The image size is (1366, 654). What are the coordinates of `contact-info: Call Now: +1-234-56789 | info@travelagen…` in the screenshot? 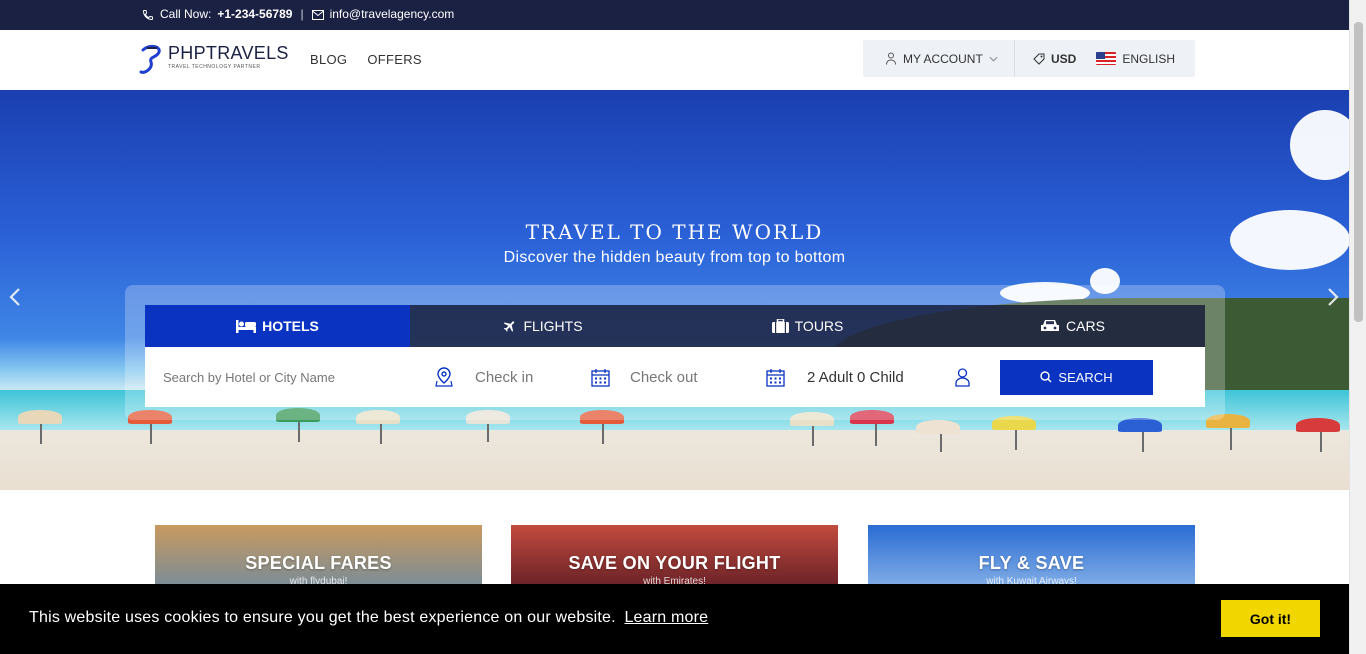 It's located at (298, 14).